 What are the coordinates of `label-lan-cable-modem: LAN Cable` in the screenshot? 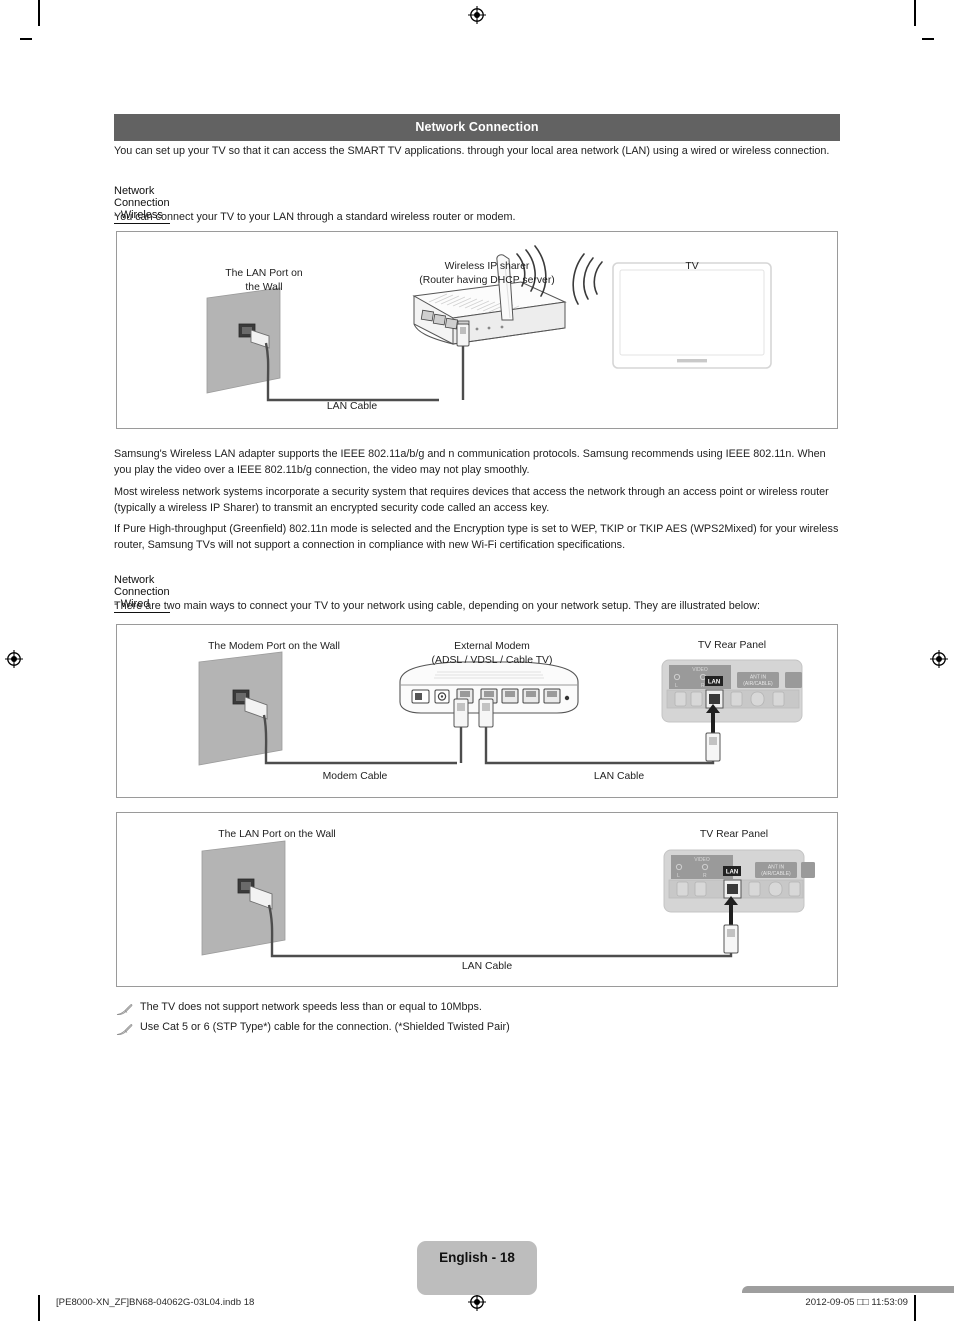 It's located at (619, 776).